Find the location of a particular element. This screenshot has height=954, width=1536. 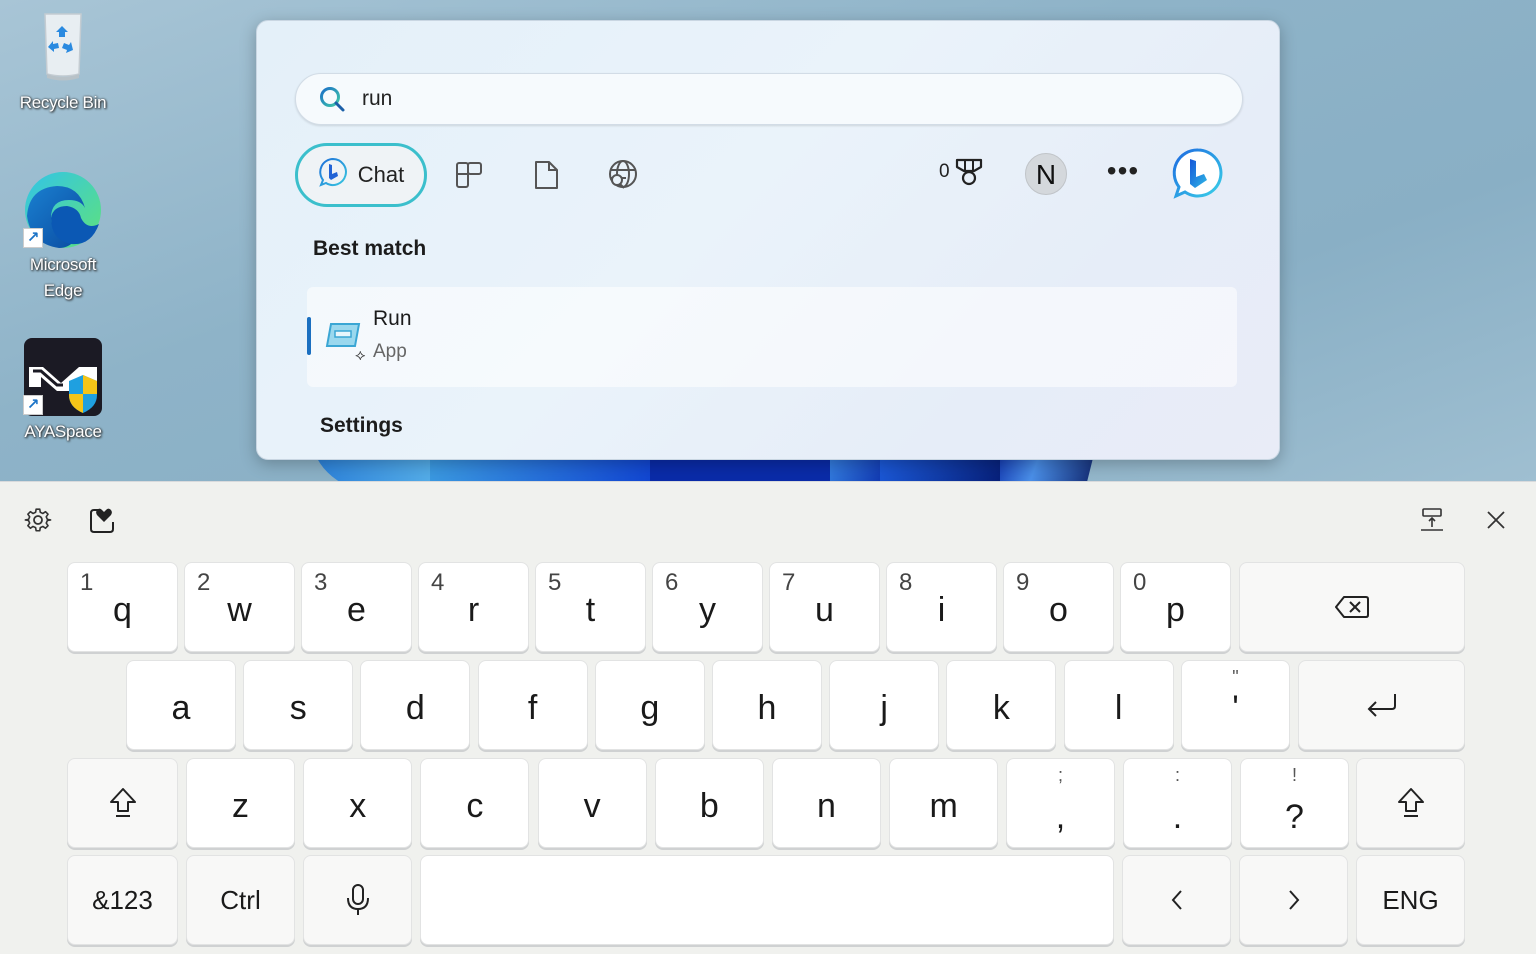

search-box is located at coordinates (769, 99).